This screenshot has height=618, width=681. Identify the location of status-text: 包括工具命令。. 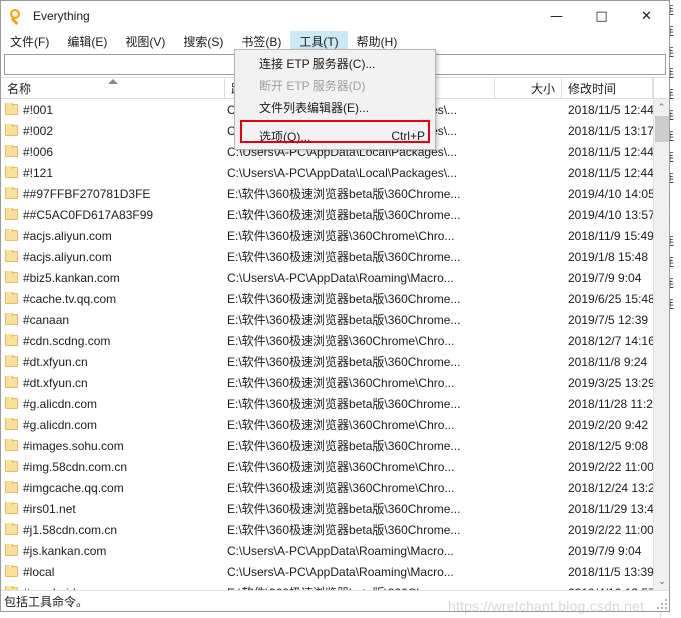
(46, 601).